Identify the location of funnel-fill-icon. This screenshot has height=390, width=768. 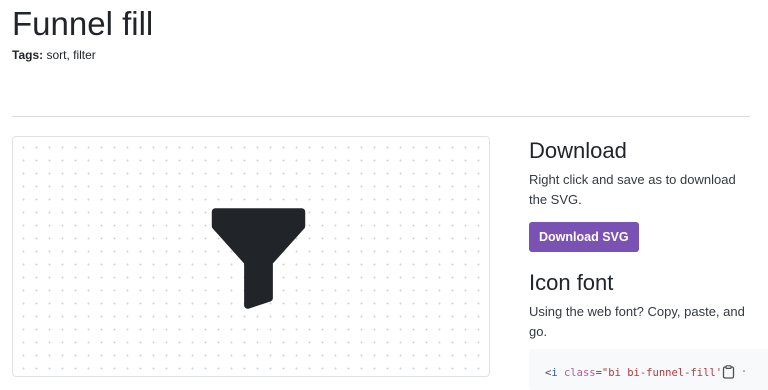
(258, 258).